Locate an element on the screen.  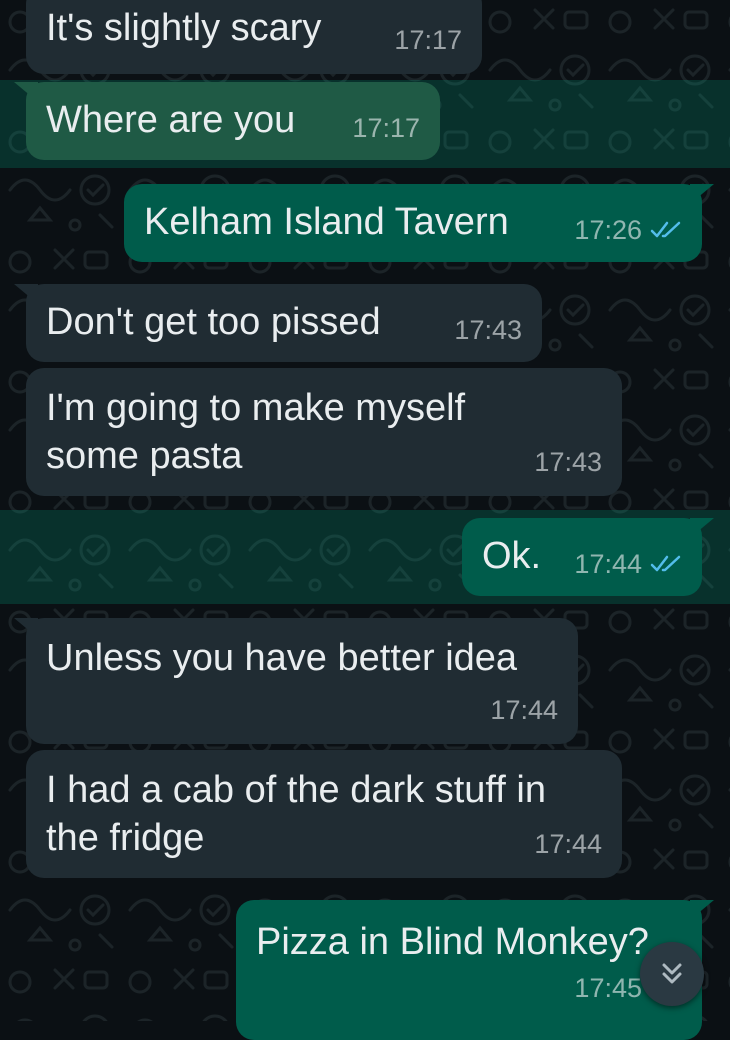
chevron-double-down-icon is located at coordinates (672, 973).